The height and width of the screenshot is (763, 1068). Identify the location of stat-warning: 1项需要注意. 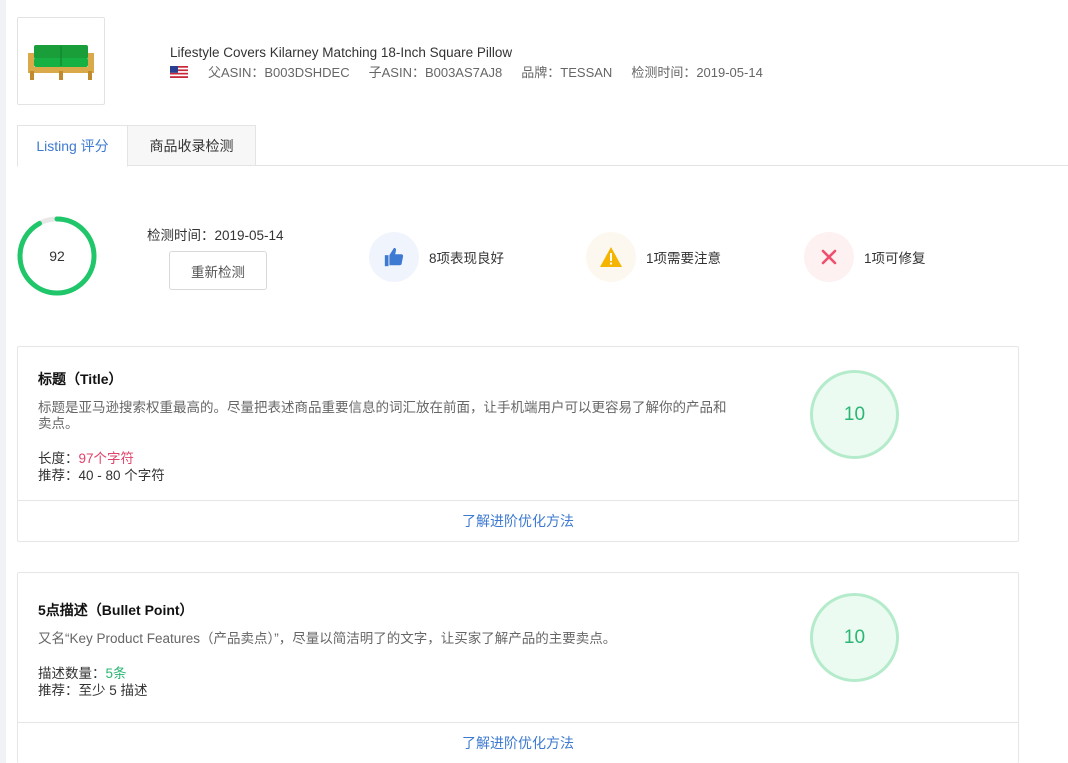
(653, 257).